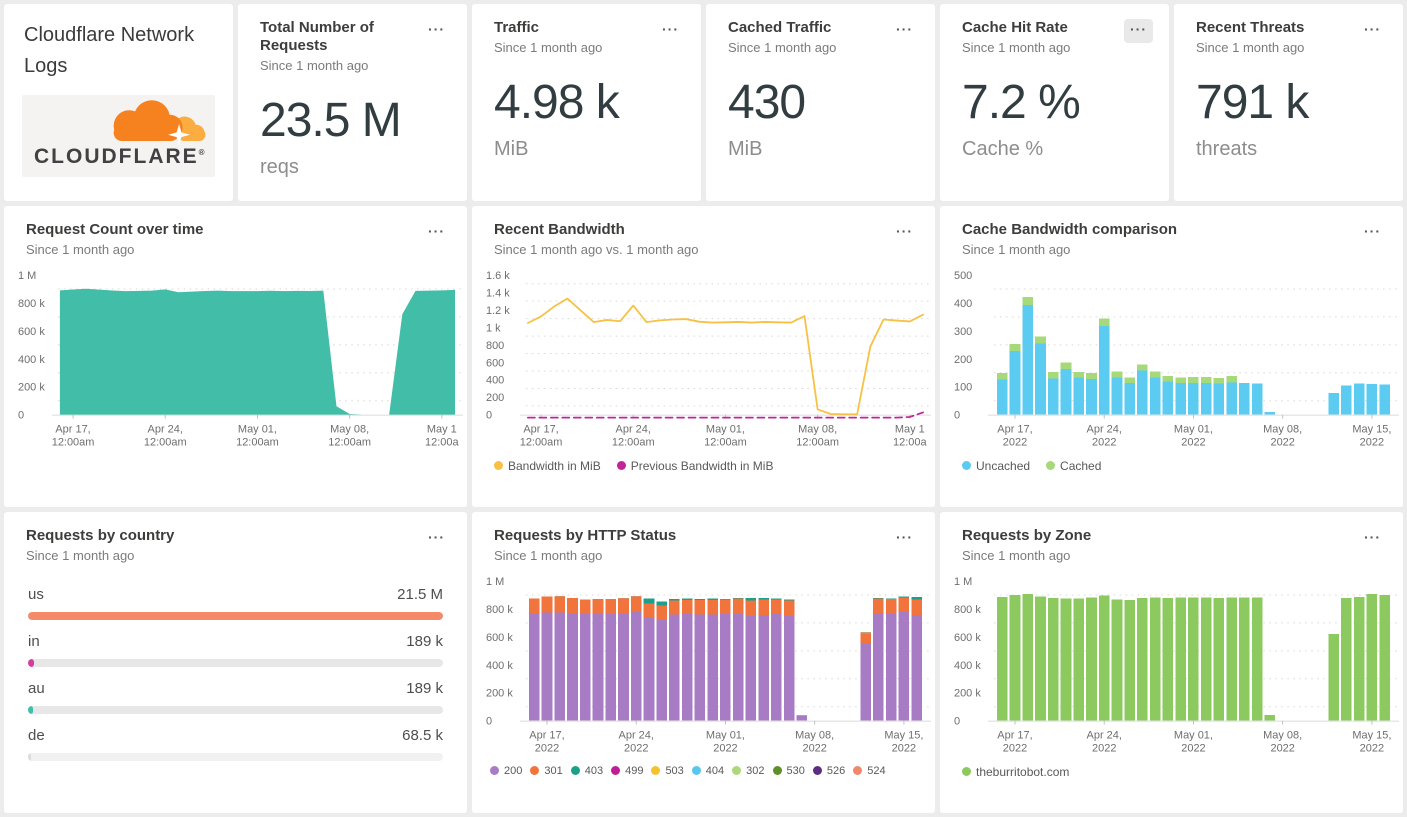 The height and width of the screenshot is (817, 1407). I want to click on svg-text: 200, so click(963, 360).